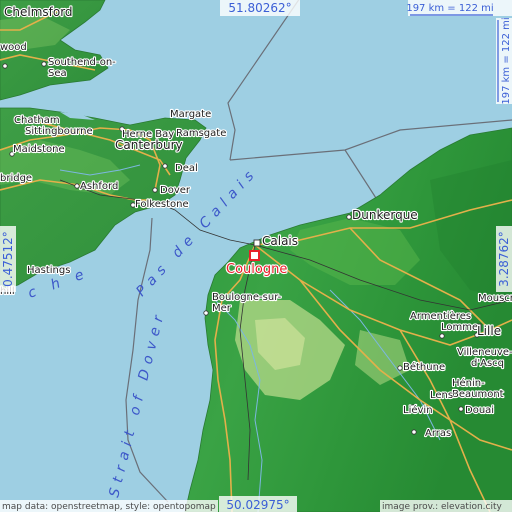 The image size is (512, 512). I want to click on place-boulogne: Boulogne-sur-, so click(247, 297).